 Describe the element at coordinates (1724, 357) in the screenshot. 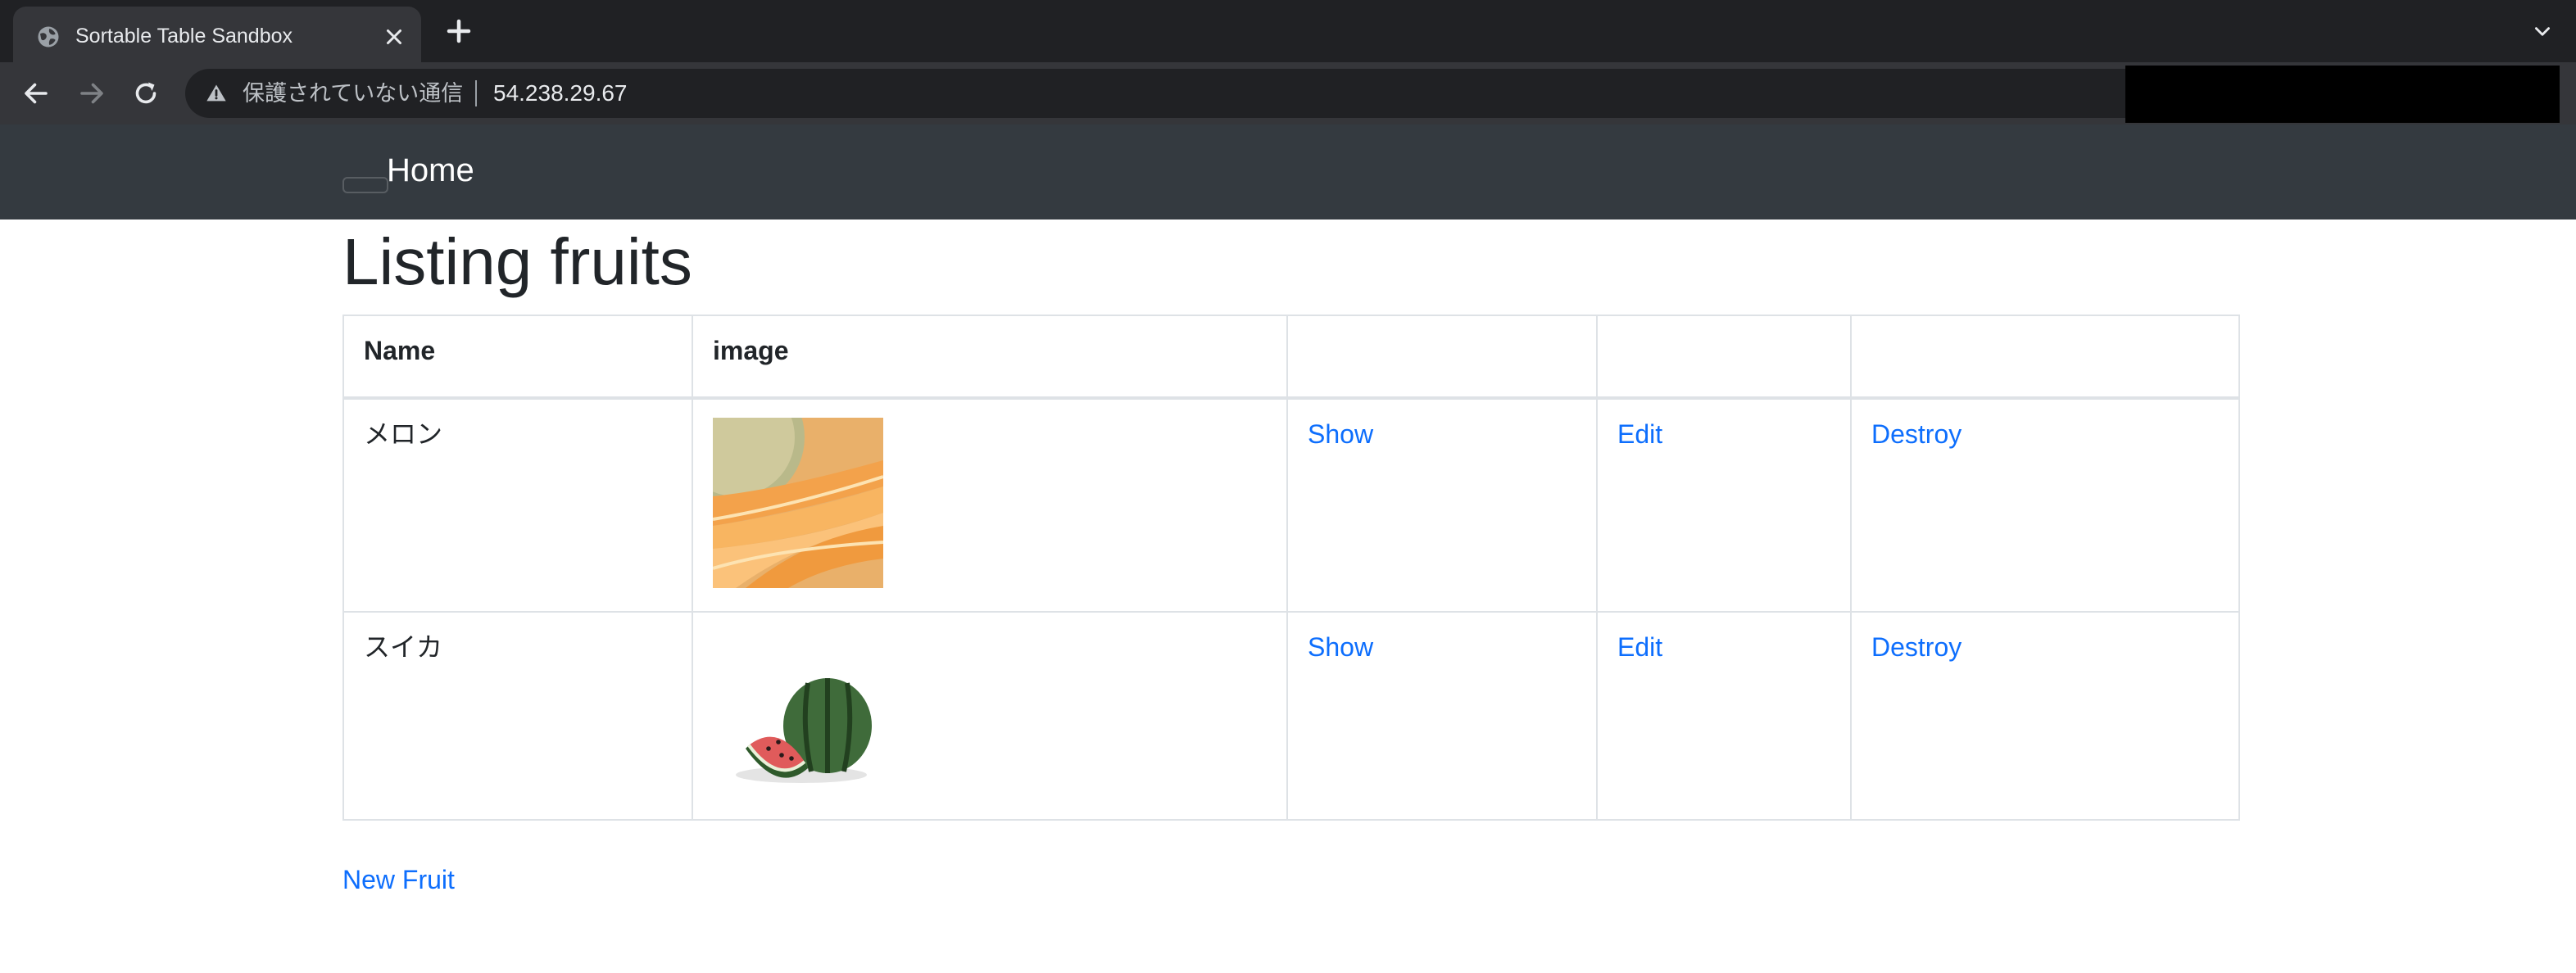

I see `column-header-edit` at that location.